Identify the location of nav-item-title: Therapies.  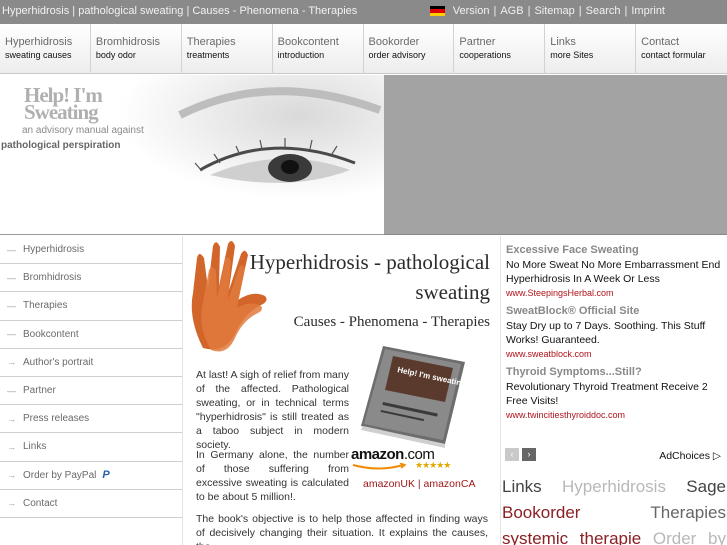
(211, 42).